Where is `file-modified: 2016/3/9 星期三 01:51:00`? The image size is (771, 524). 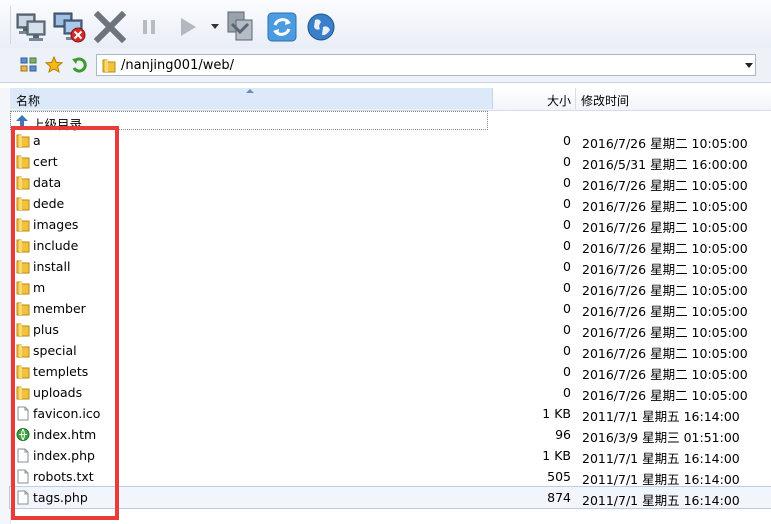 file-modified: 2016/3/9 星期三 01:51:00 is located at coordinates (661, 437).